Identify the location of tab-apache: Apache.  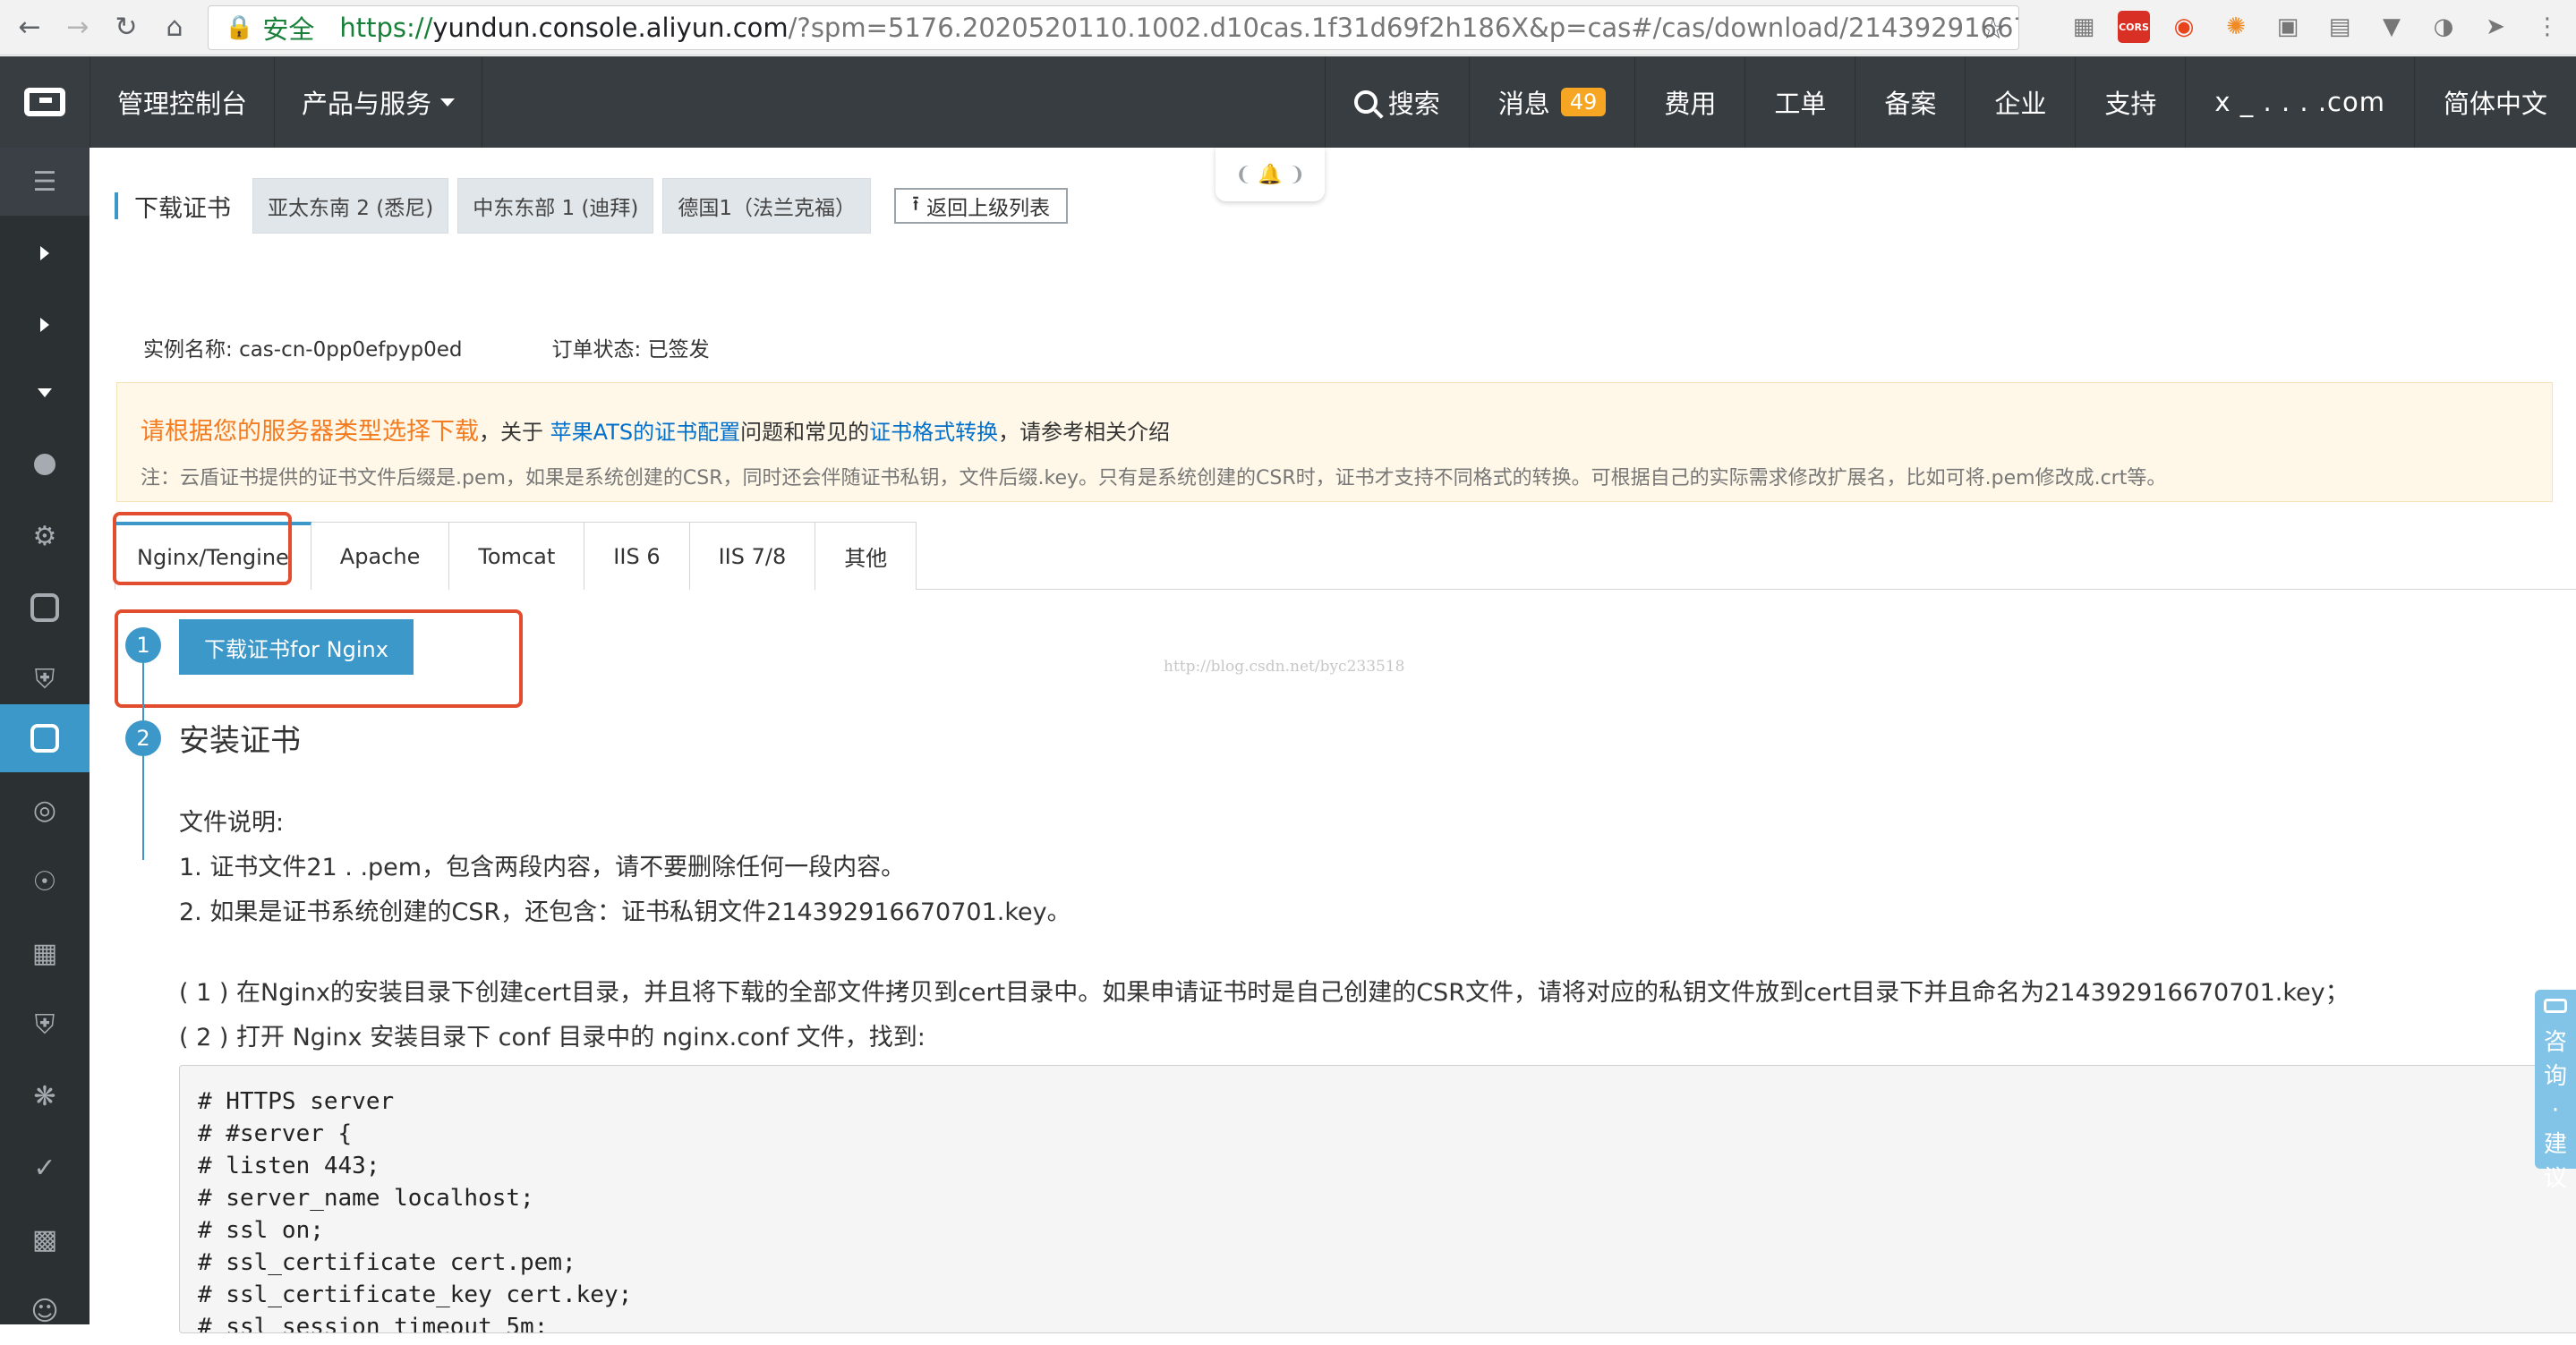
(380, 556).